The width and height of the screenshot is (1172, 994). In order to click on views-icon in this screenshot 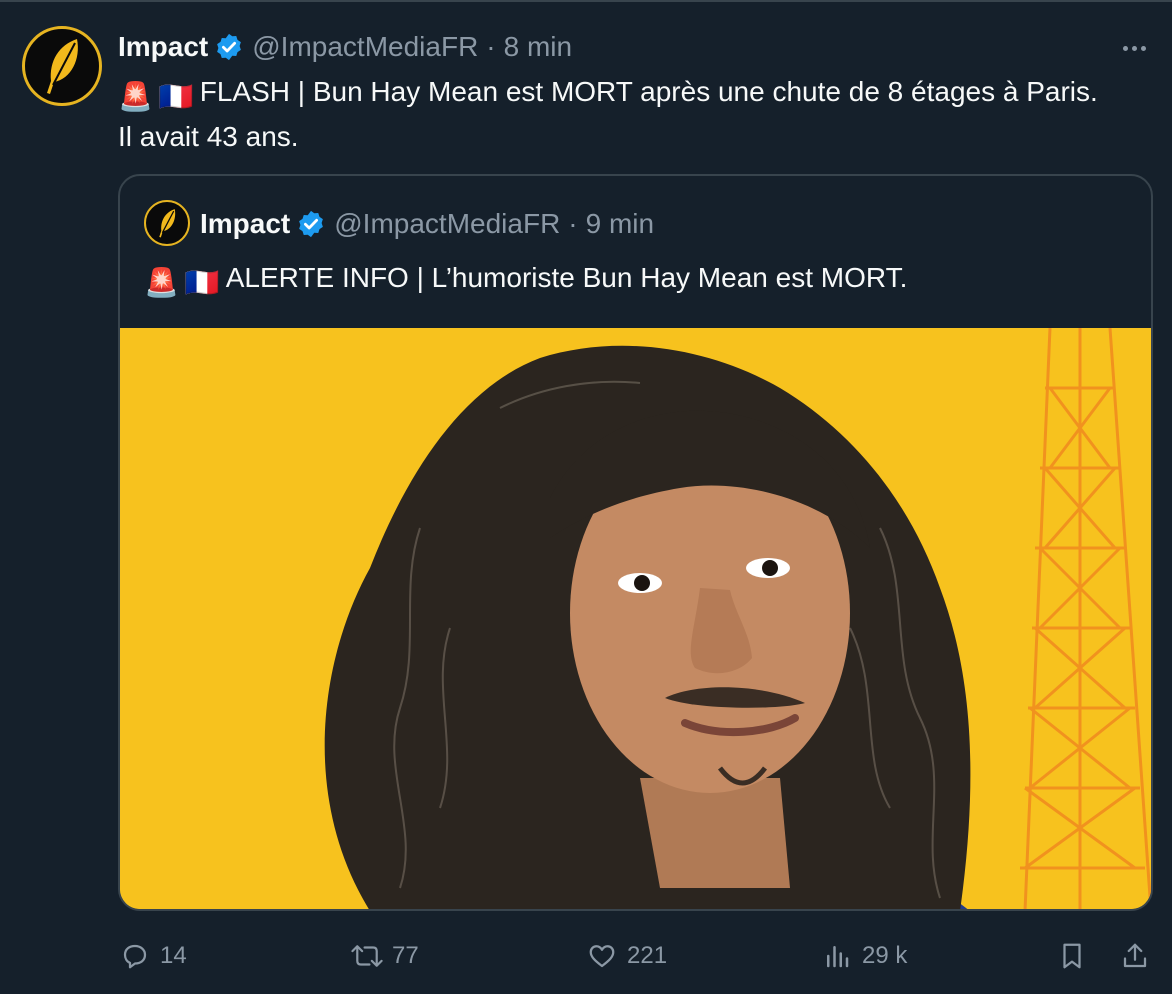, I will do `click(837, 956)`.